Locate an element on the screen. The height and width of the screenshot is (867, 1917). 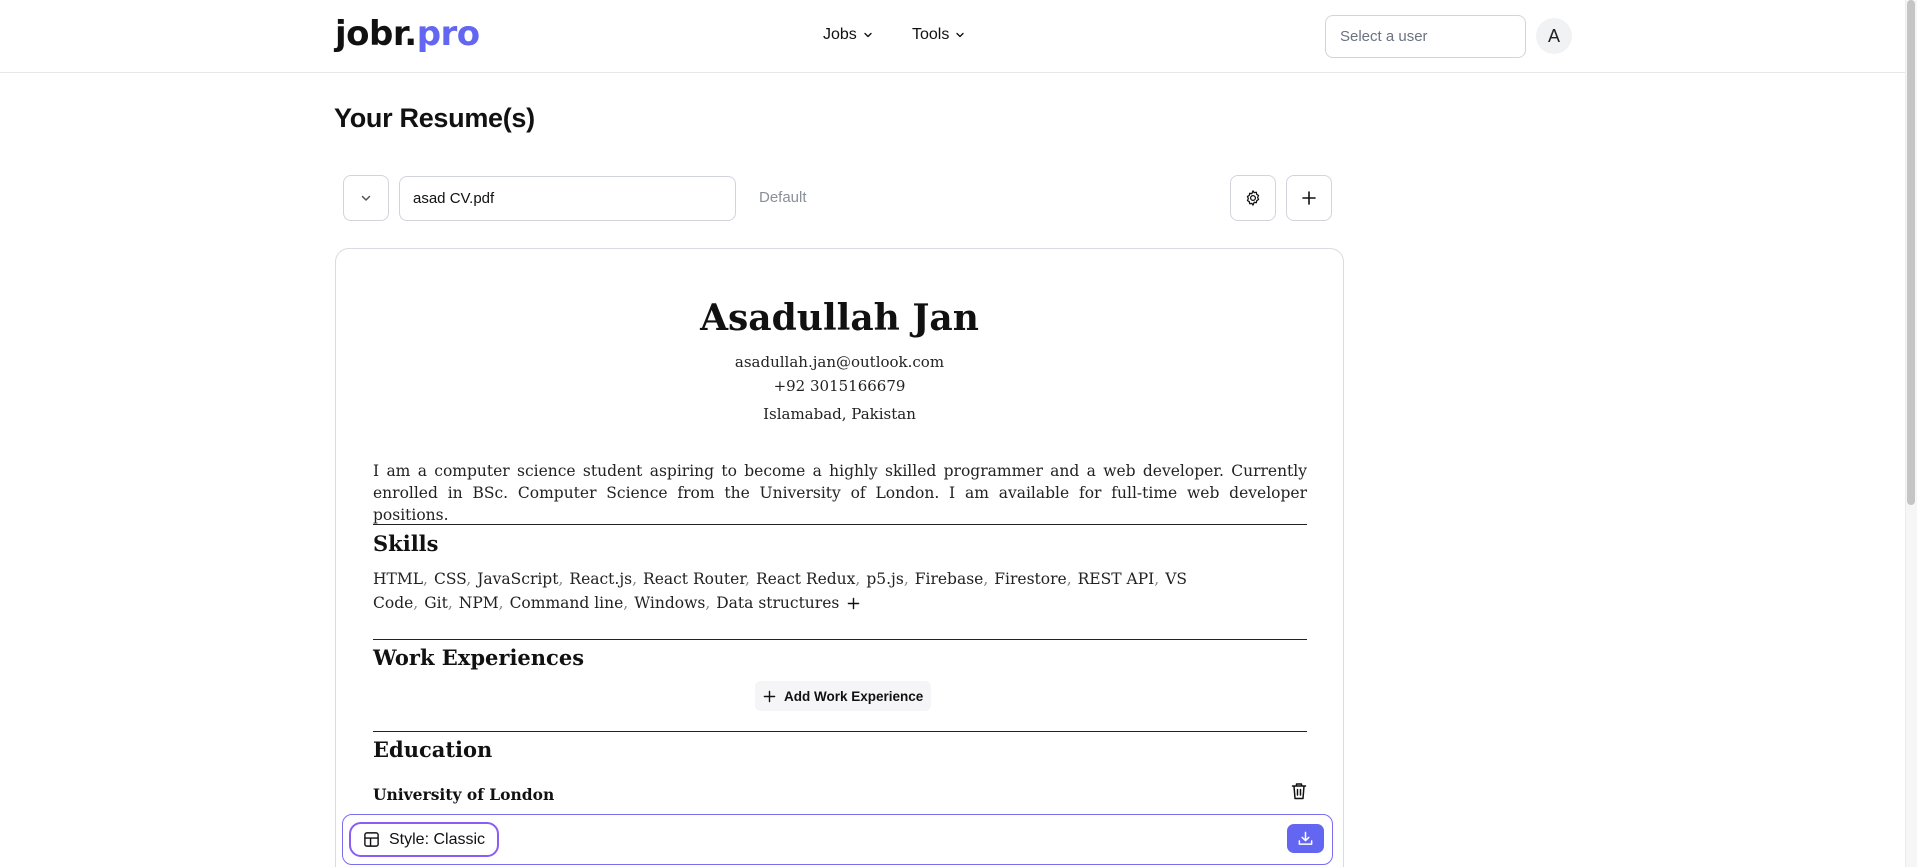
add-skill-button is located at coordinates (853, 604).